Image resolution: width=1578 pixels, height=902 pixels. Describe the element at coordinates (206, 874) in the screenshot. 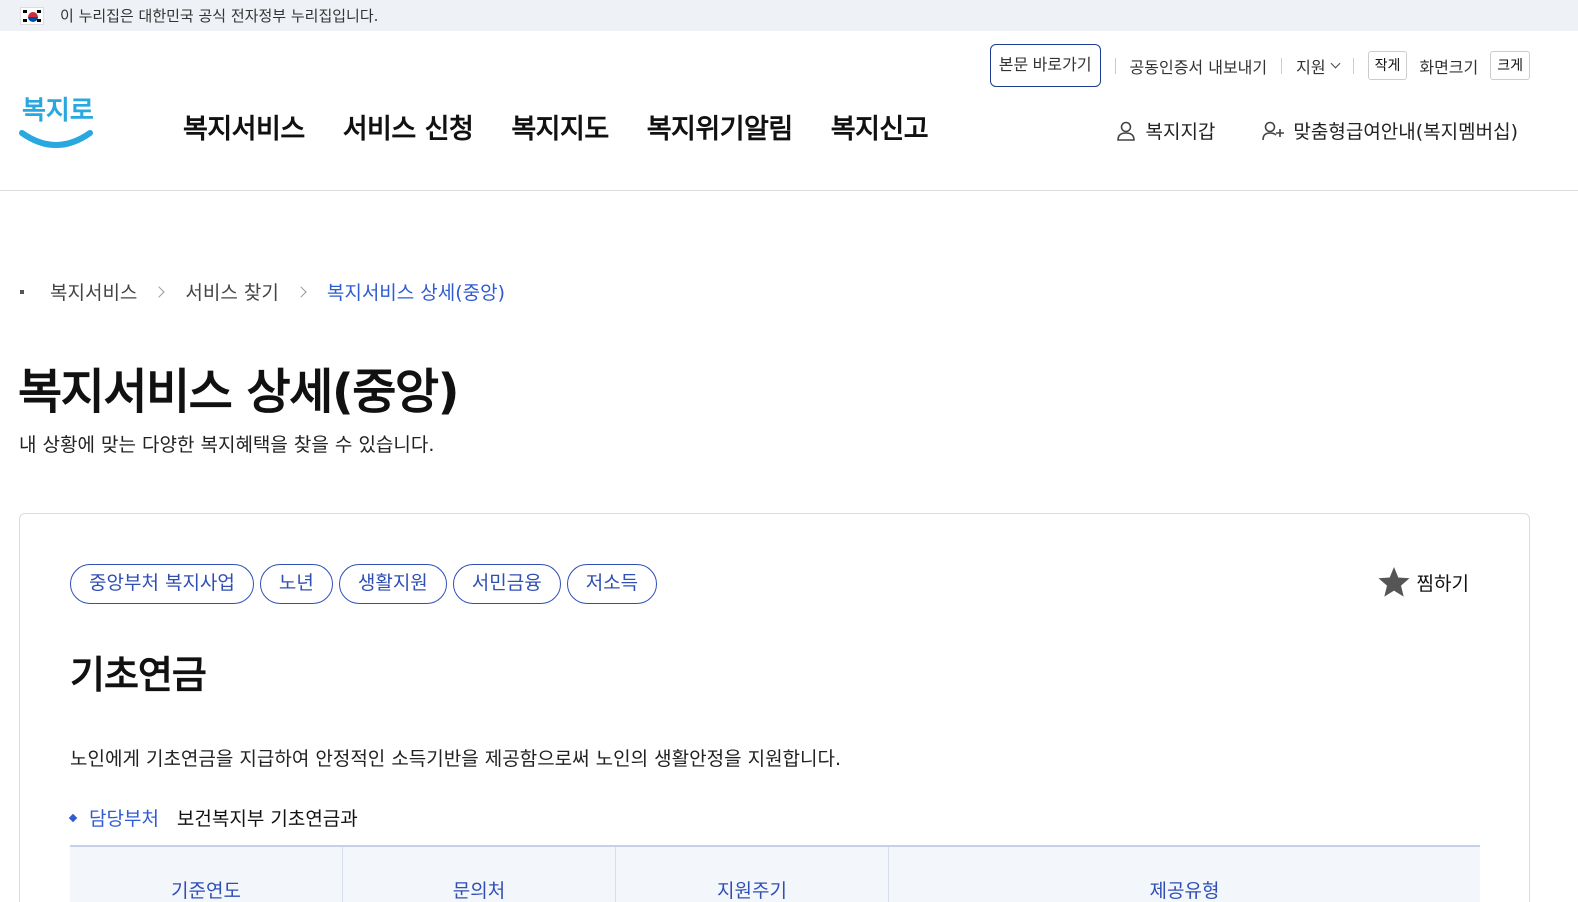

I see `table-header-base-year: 기준연도` at that location.